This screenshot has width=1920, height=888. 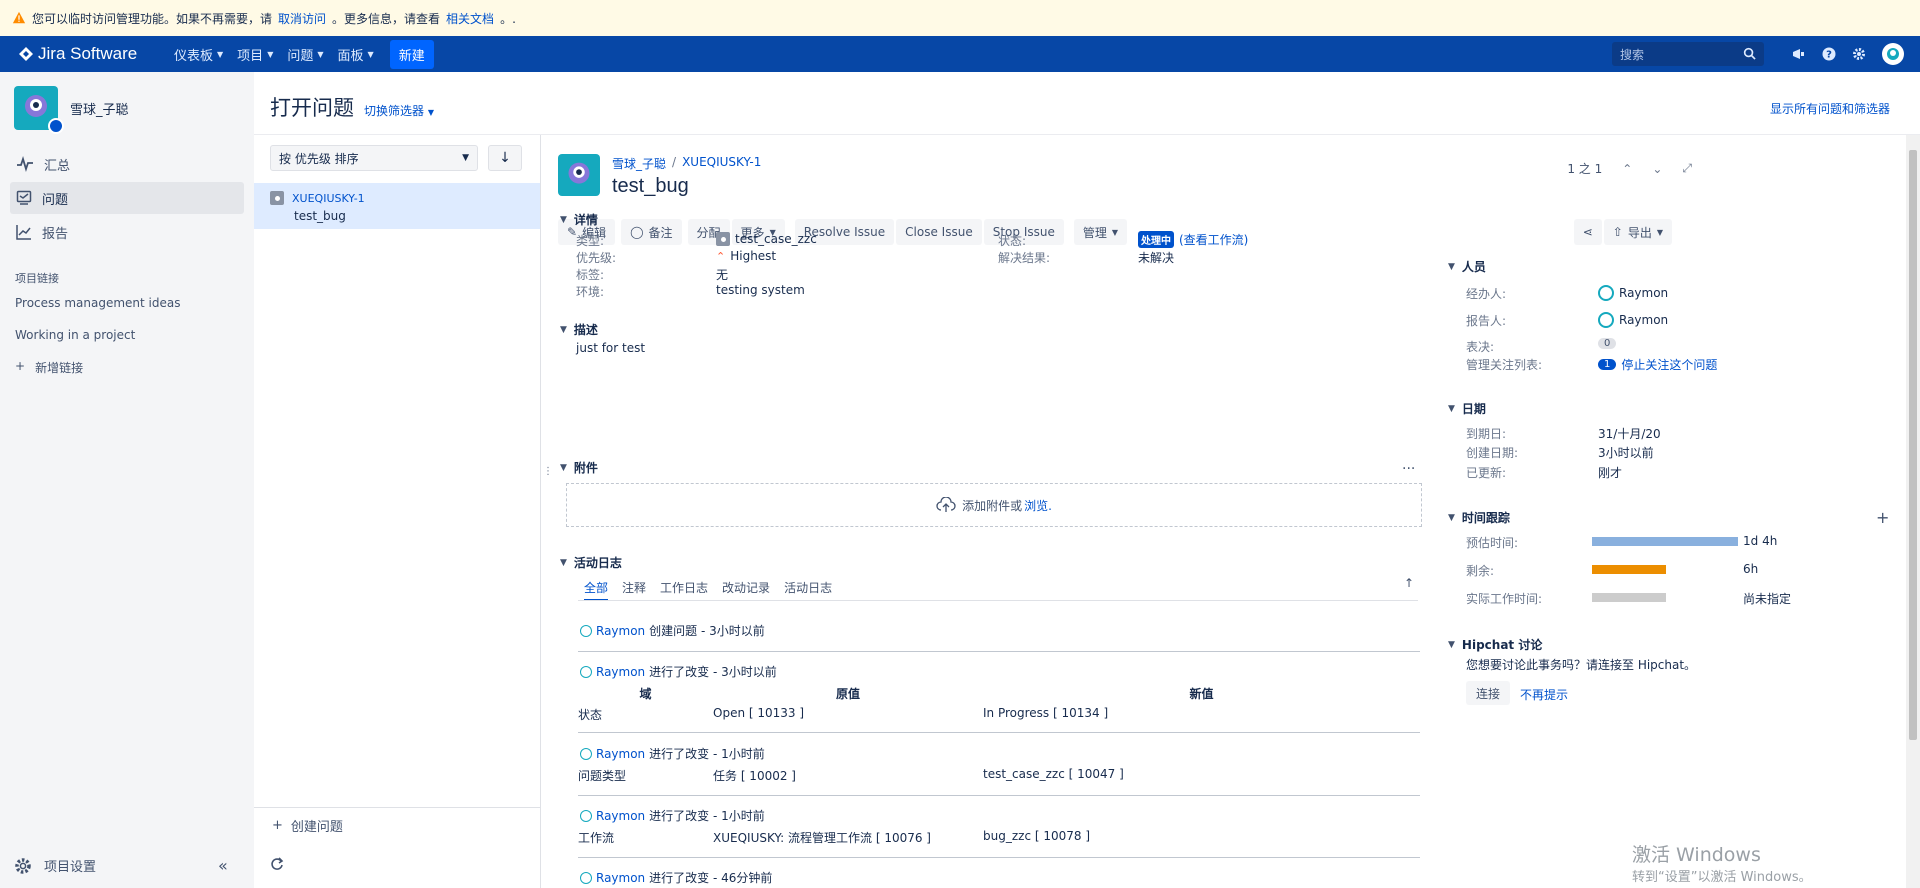 What do you see at coordinates (1544, 694) in the screenshot?
I see `dismiss-link: 不再提示` at bounding box center [1544, 694].